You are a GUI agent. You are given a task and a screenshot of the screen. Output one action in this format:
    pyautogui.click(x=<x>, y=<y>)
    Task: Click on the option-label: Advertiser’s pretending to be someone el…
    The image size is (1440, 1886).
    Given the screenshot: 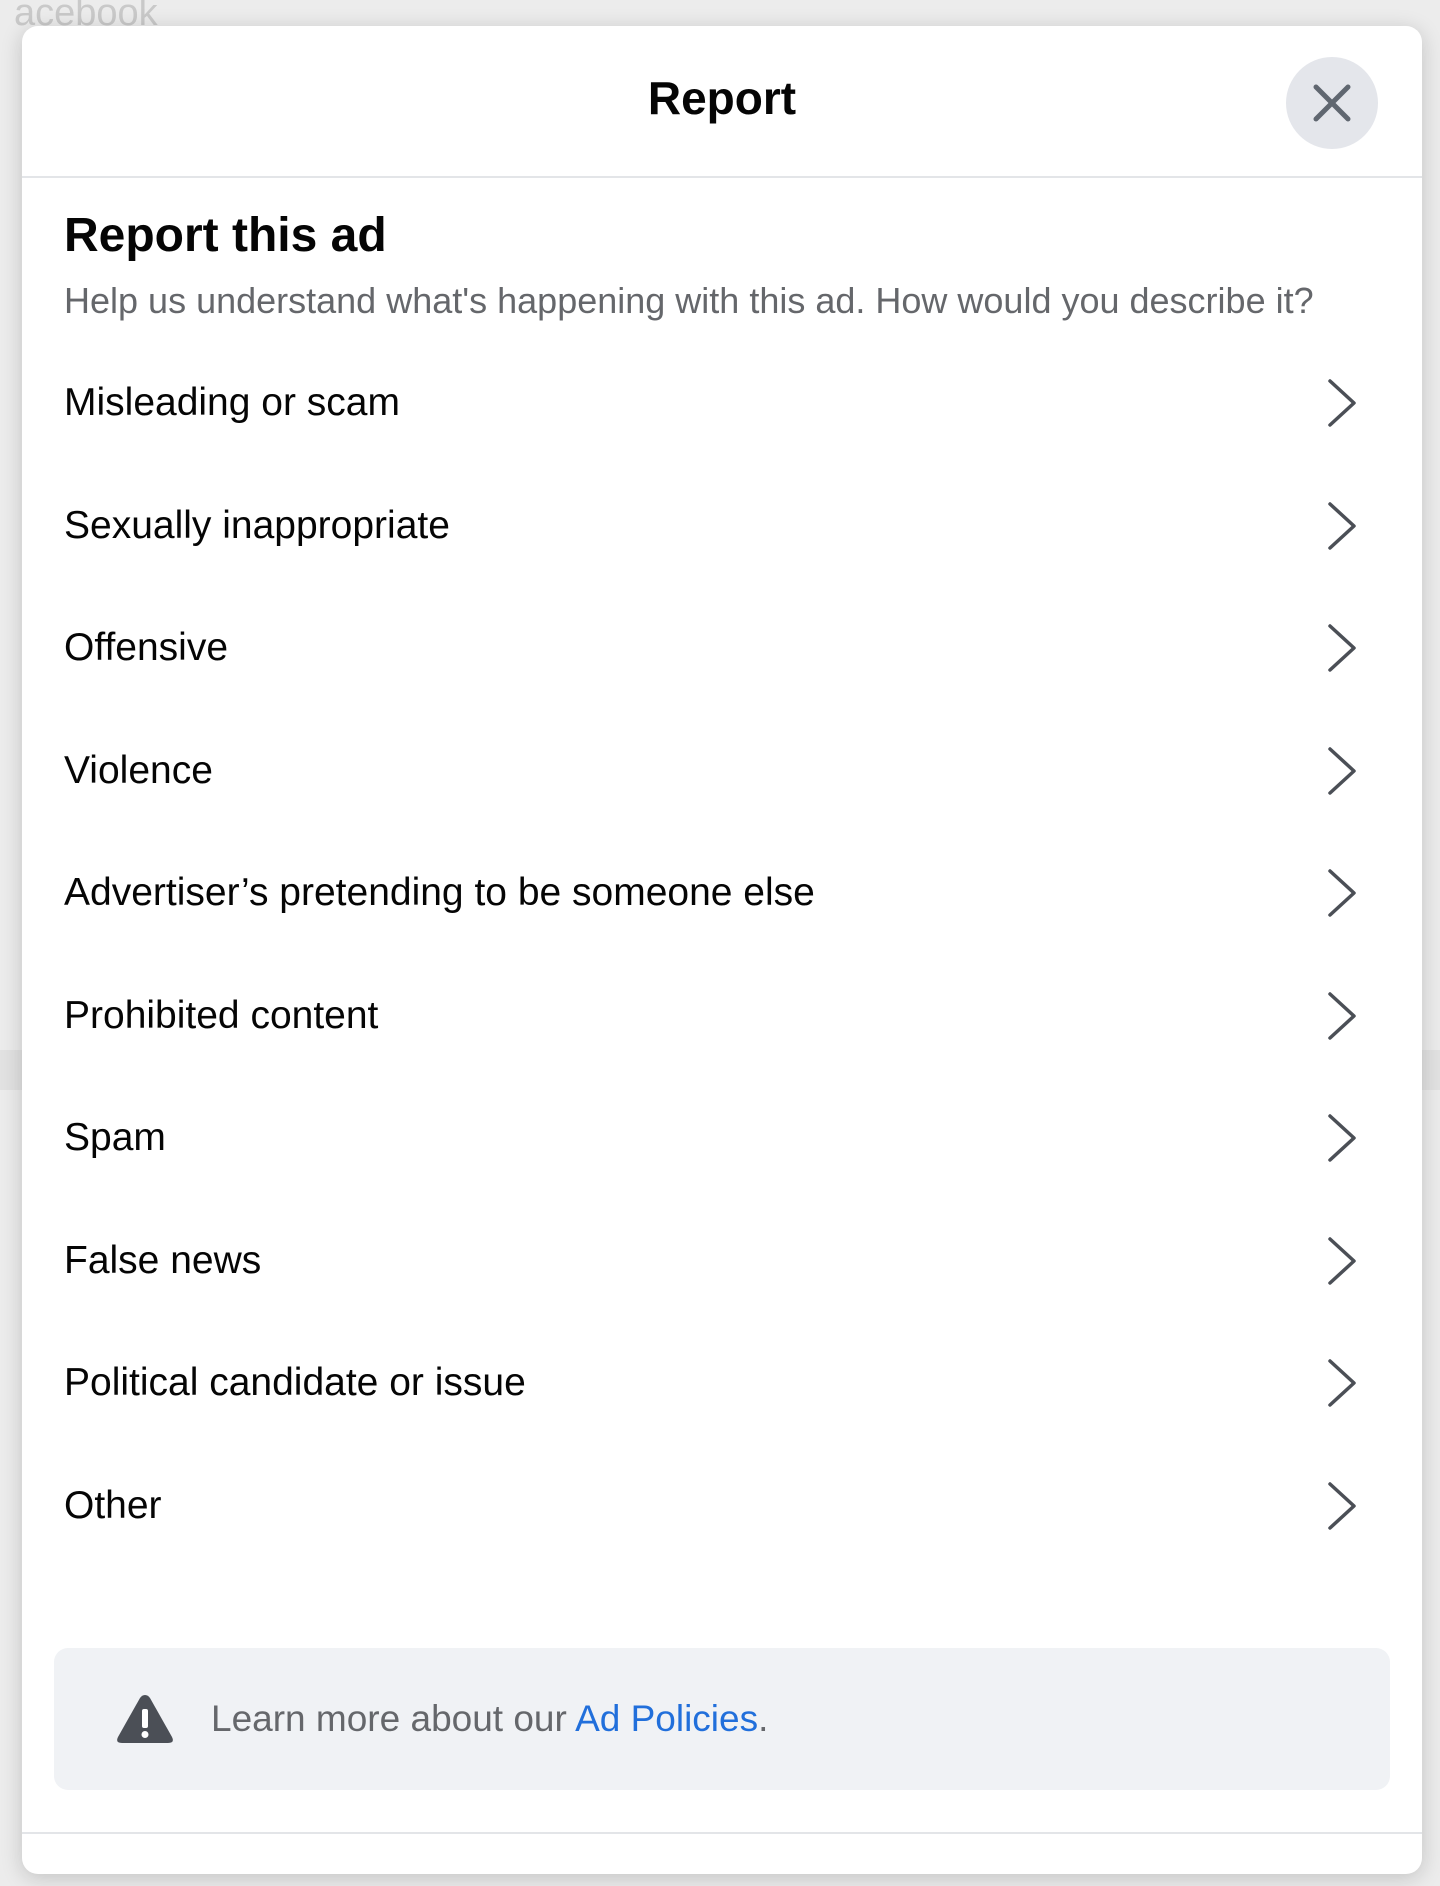 What is the action you would take?
    pyautogui.click(x=439, y=893)
    